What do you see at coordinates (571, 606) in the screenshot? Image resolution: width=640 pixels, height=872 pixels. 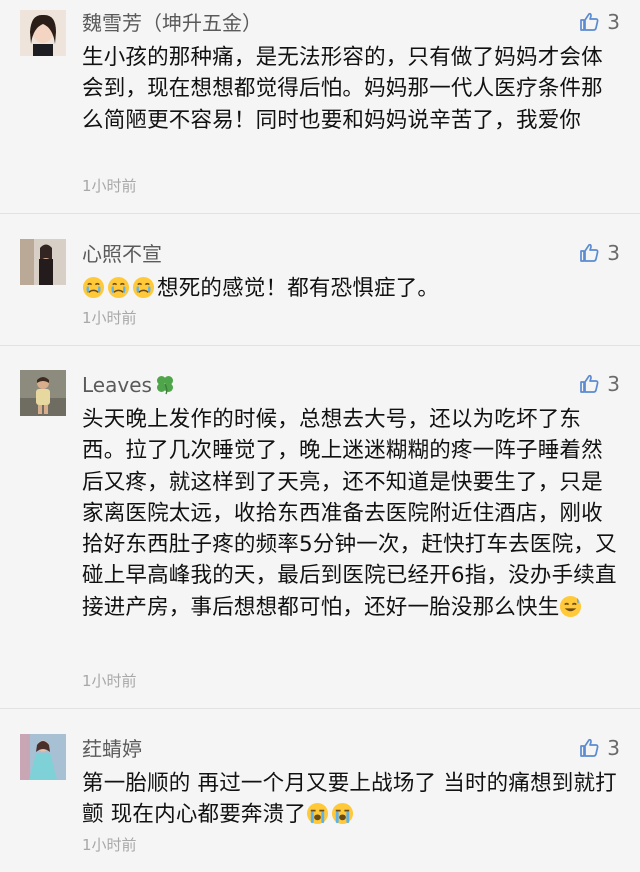 I see `sweat-smile-emoji` at bounding box center [571, 606].